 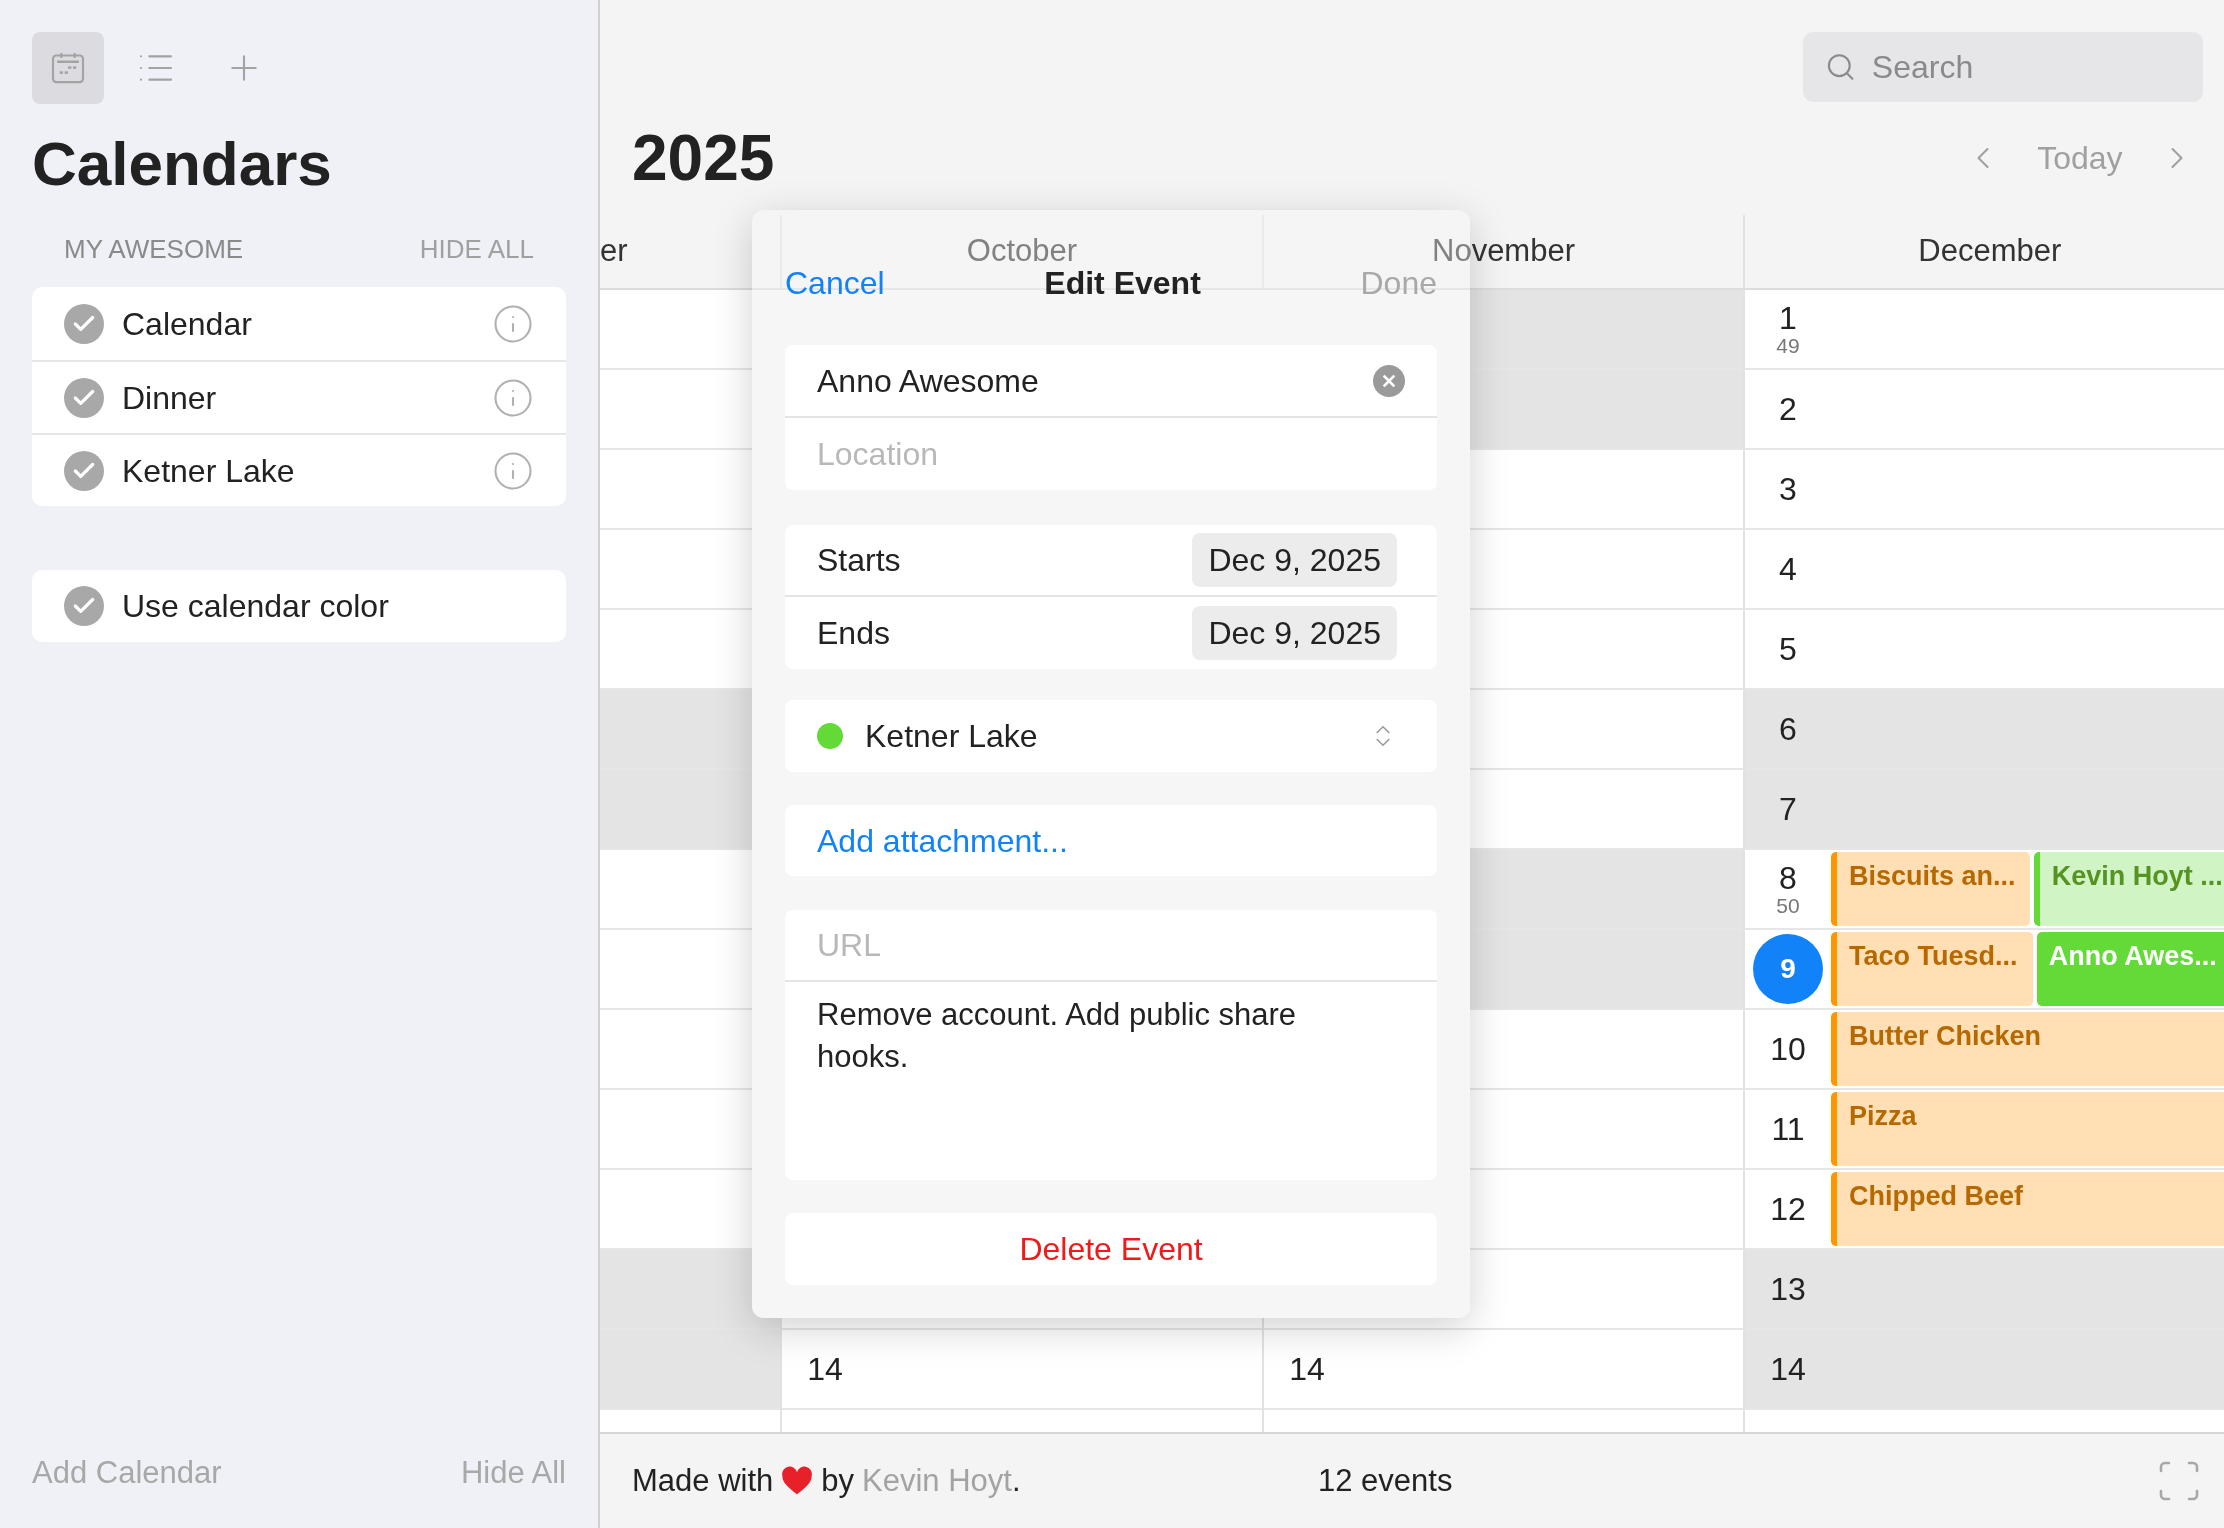 I want to click on heart-icon, so click(x=797, y=1481).